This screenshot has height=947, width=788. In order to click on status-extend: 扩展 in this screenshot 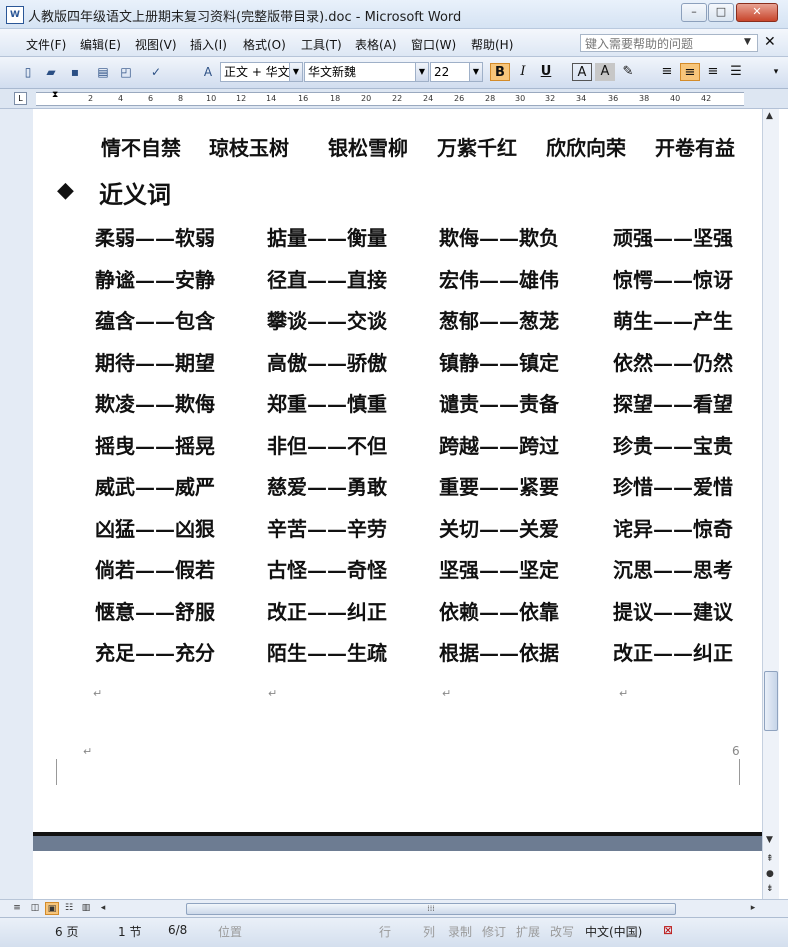, I will do `click(528, 931)`.